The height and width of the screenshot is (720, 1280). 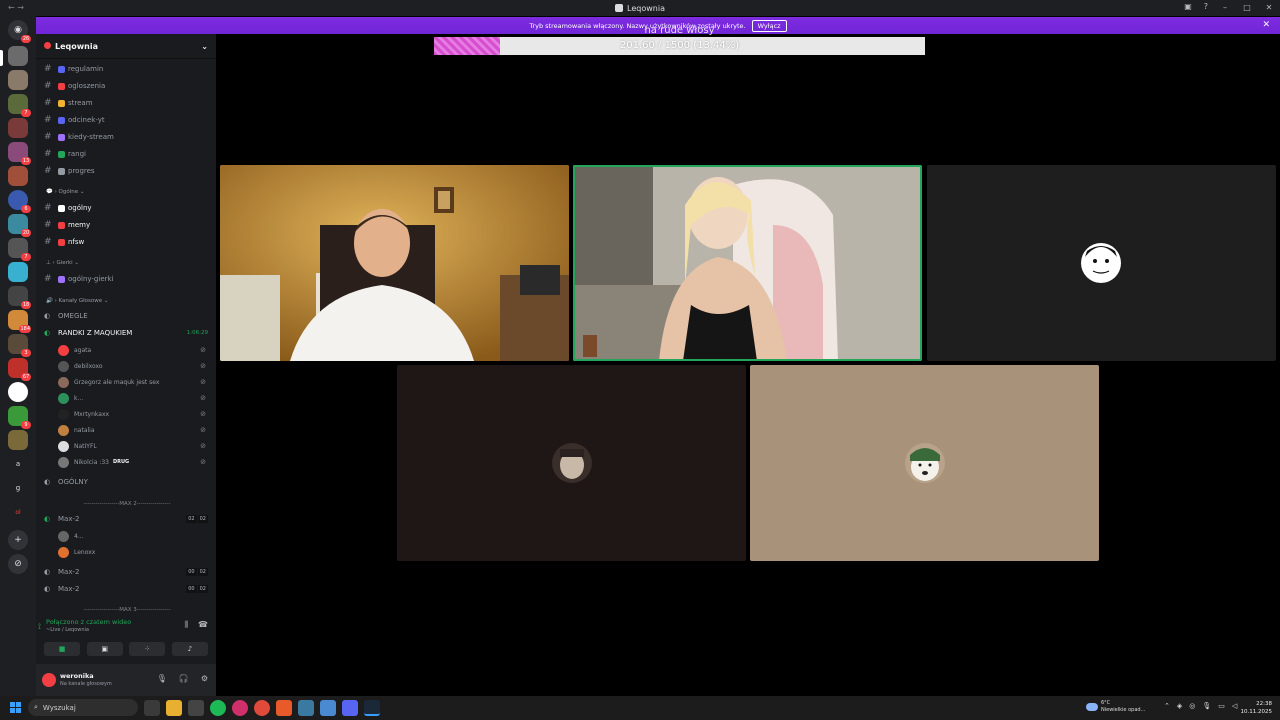 What do you see at coordinates (350, 708) in the screenshot?
I see `discord-icon` at bounding box center [350, 708].